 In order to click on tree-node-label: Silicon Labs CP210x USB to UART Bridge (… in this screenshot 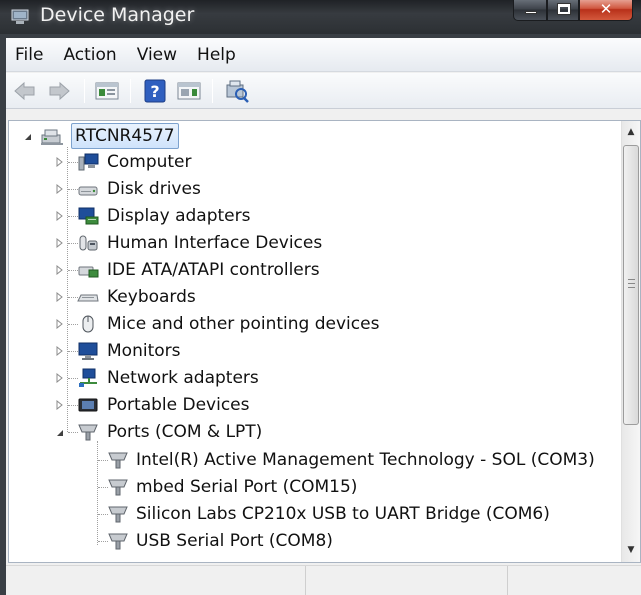, I will do `click(343, 514)`.